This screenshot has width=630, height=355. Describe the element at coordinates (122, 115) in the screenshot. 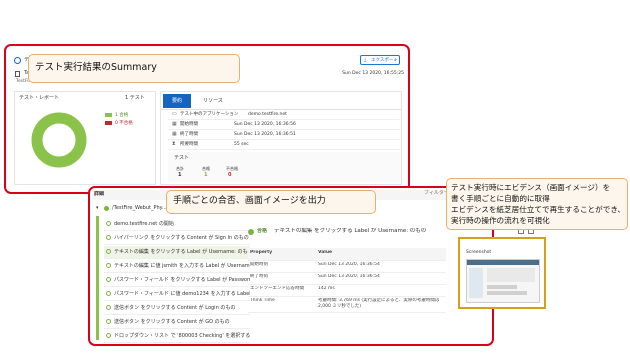

I see `legend-pass-label: 1 合格` at that location.